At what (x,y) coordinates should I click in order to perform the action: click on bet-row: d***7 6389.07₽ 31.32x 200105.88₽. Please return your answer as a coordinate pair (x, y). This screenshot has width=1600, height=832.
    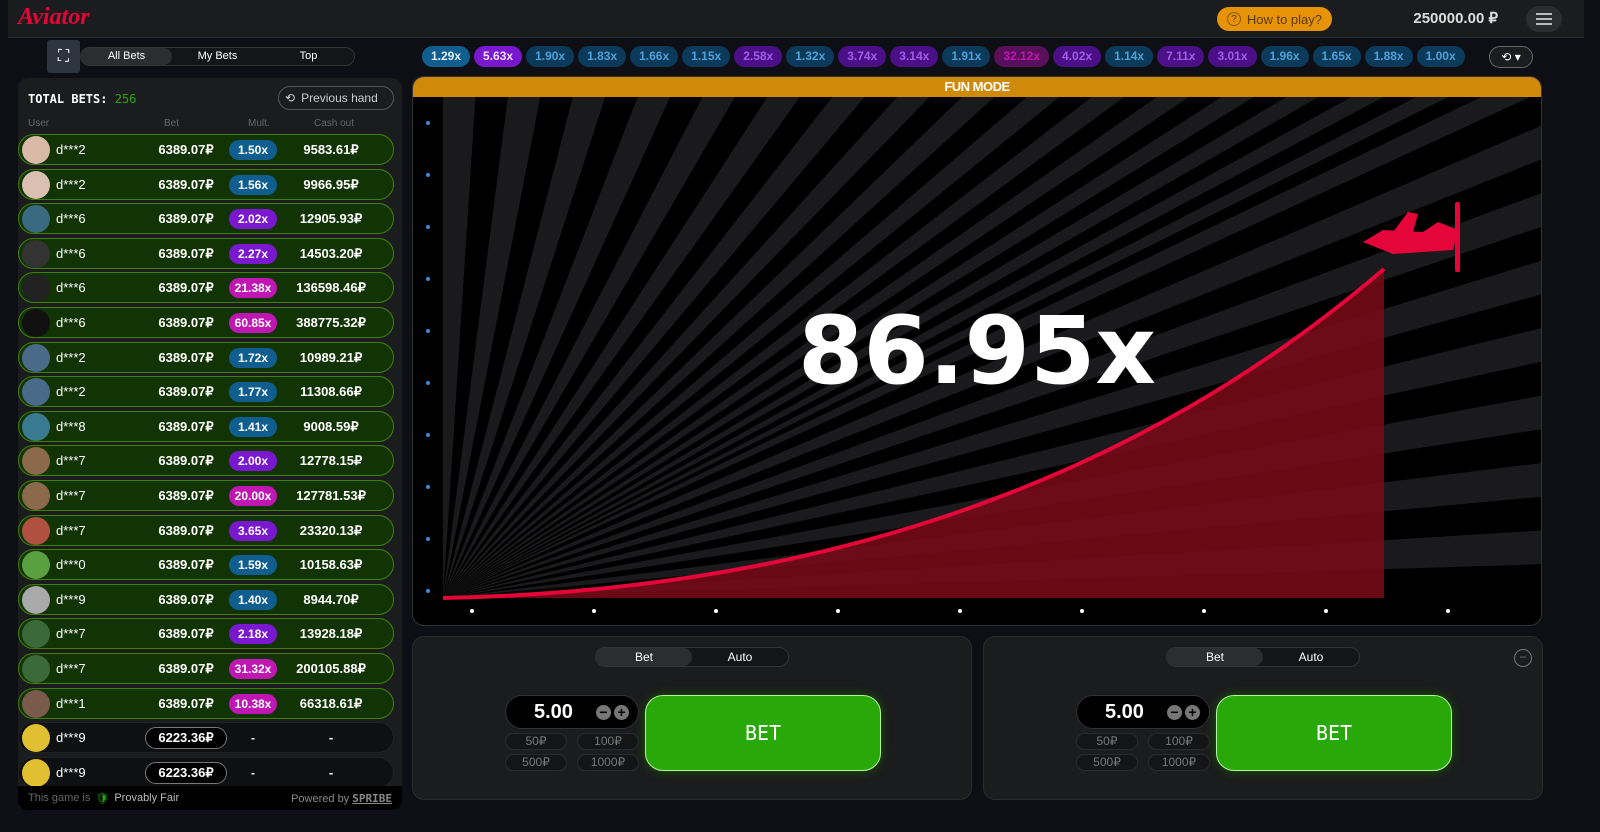
    Looking at the image, I should click on (206, 668).